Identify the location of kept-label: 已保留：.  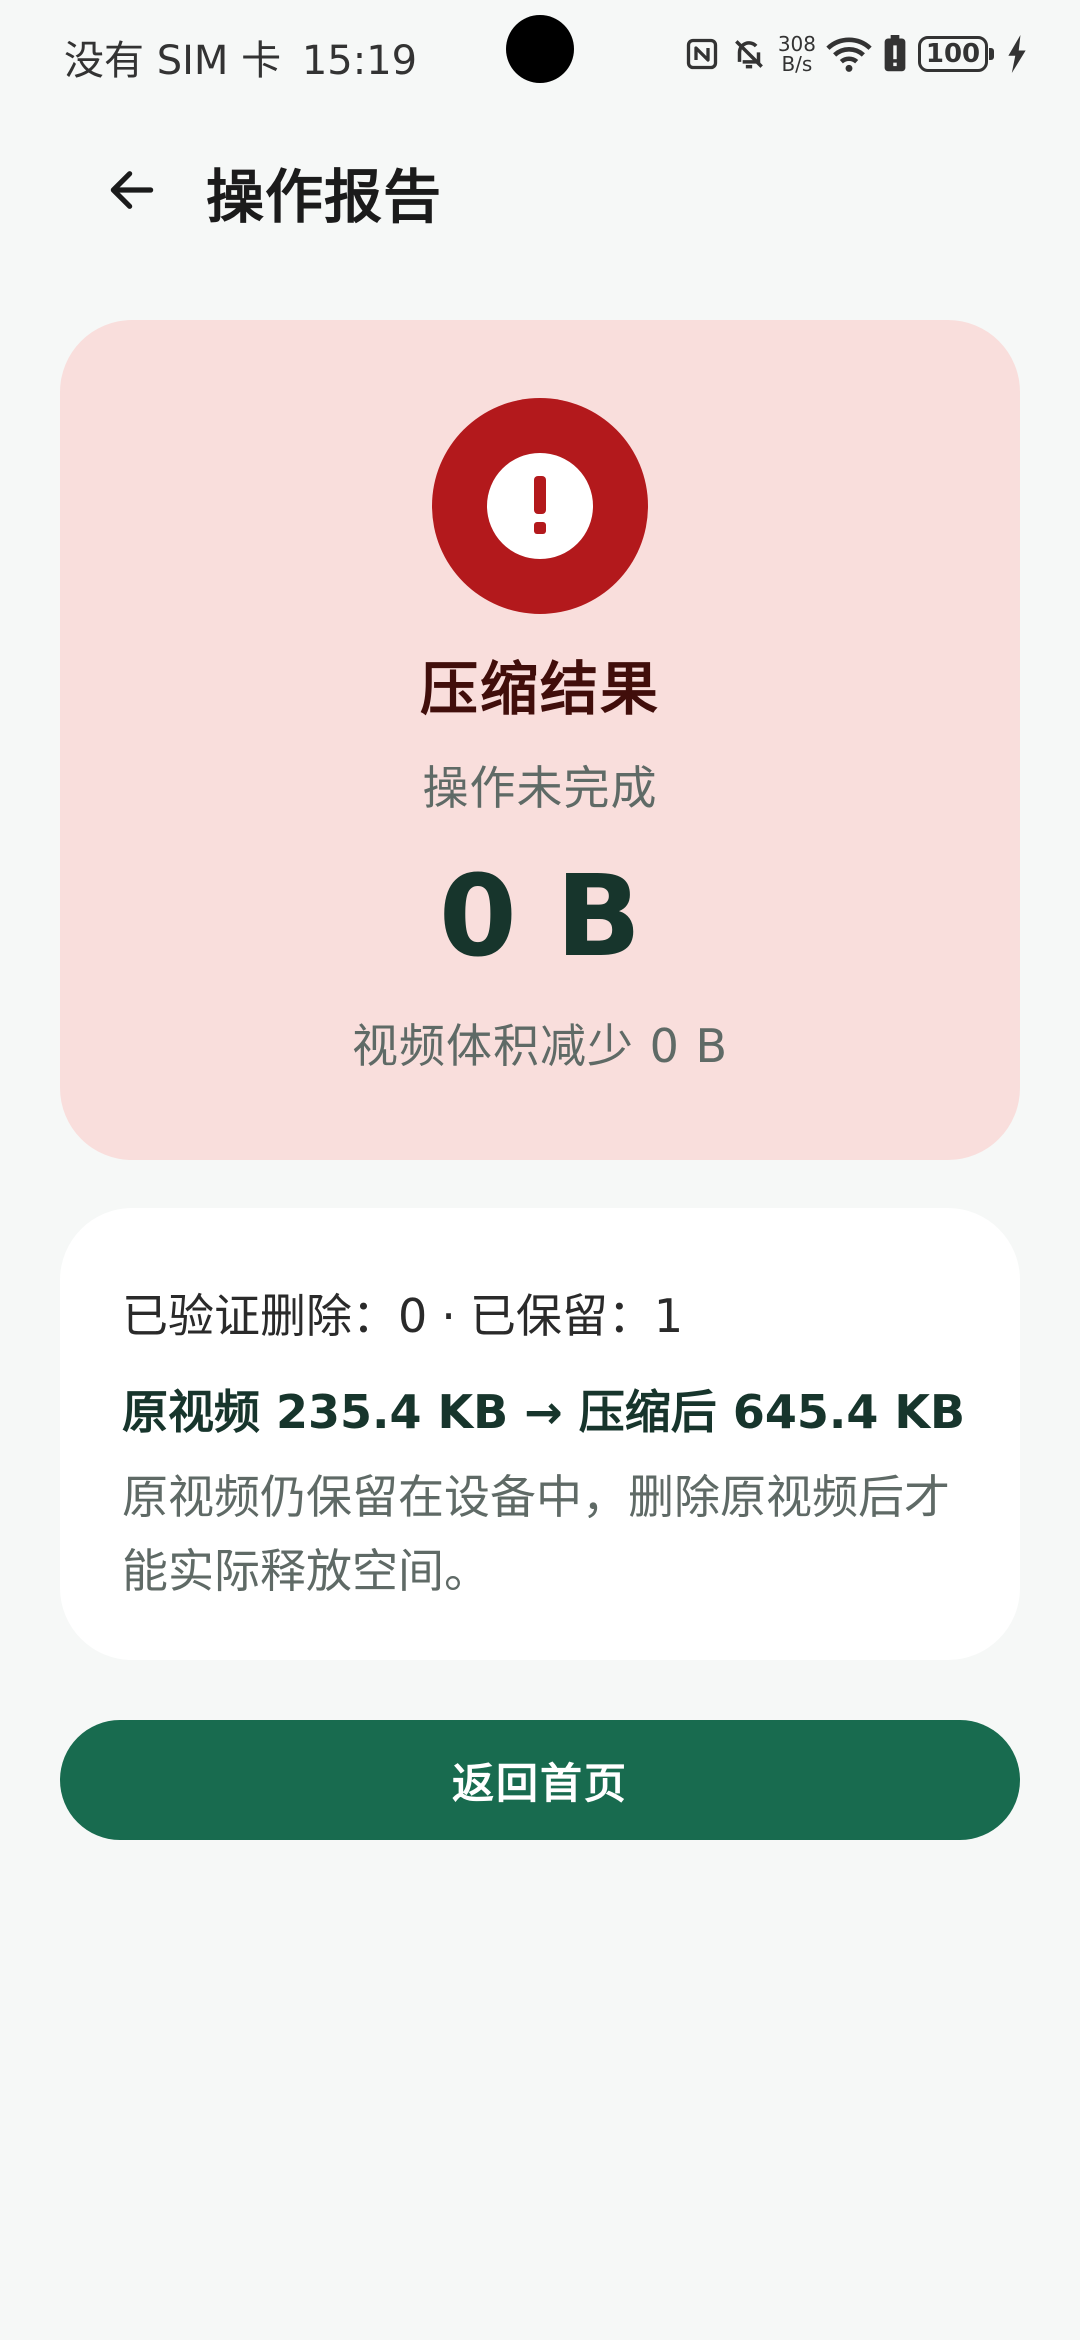
(561, 1316).